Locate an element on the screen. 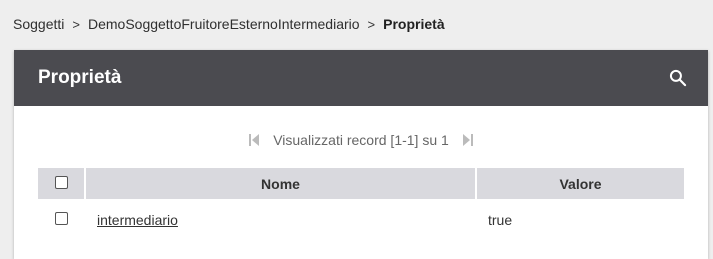  cell-value: true is located at coordinates (500, 219).